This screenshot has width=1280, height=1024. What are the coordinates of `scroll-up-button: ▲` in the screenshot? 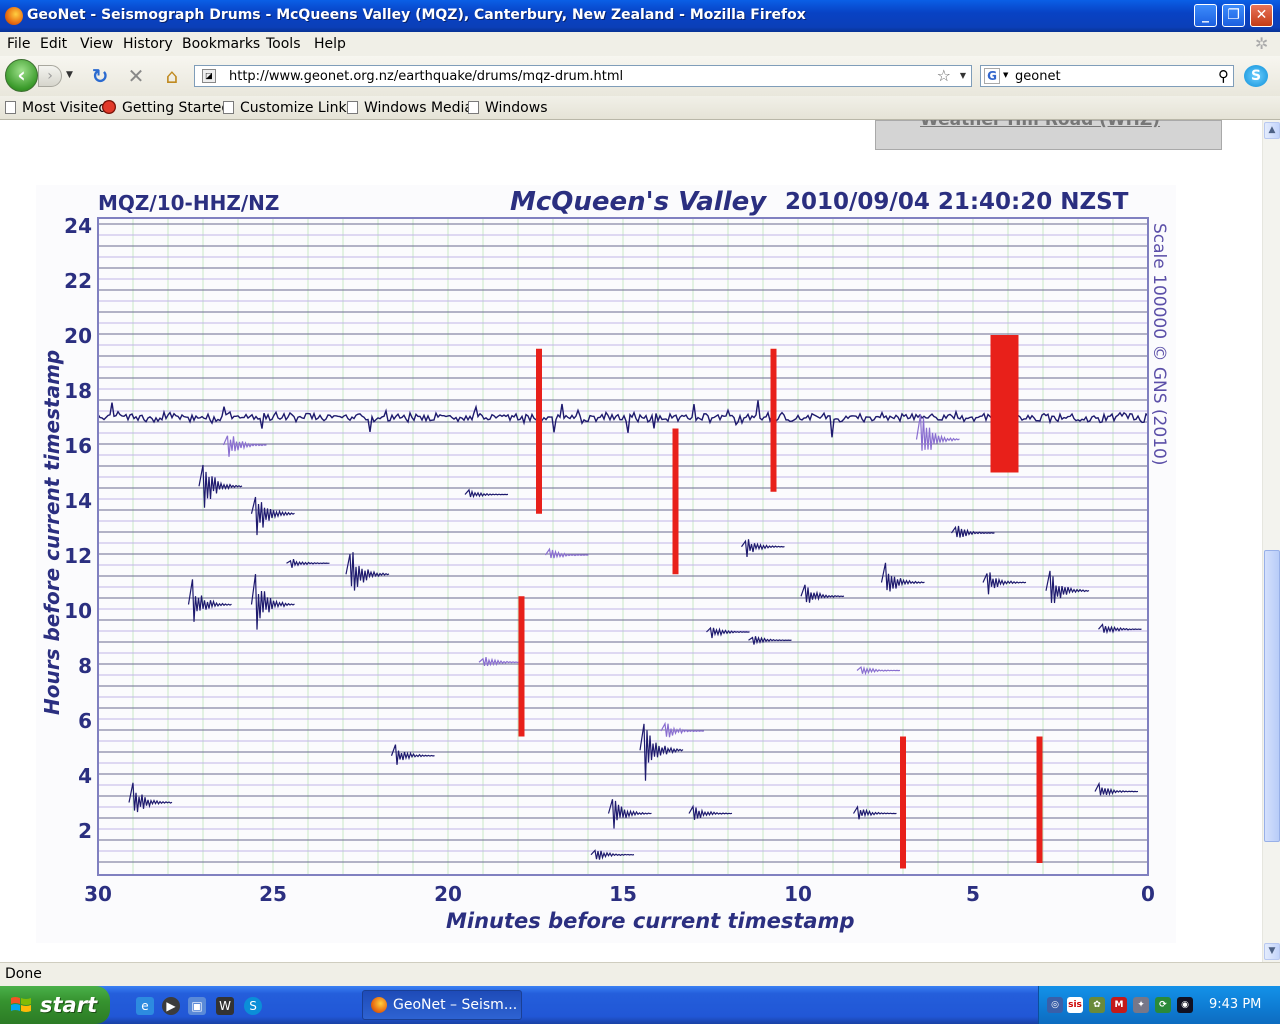 It's located at (1272, 130).